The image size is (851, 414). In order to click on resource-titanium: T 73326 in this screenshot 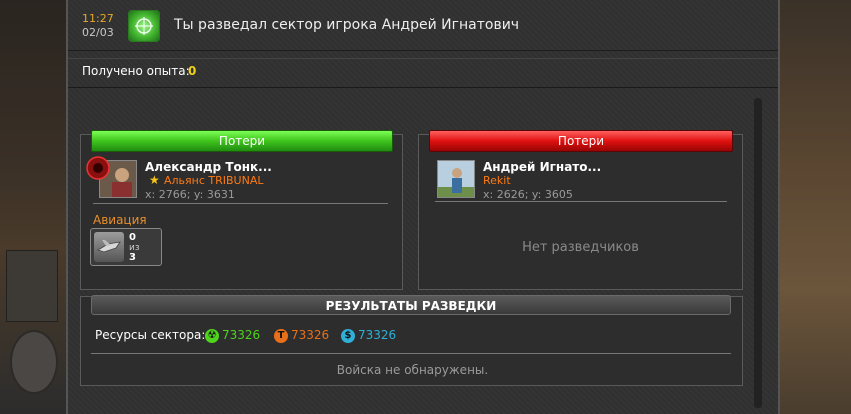, I will do `click(301, 335)`.